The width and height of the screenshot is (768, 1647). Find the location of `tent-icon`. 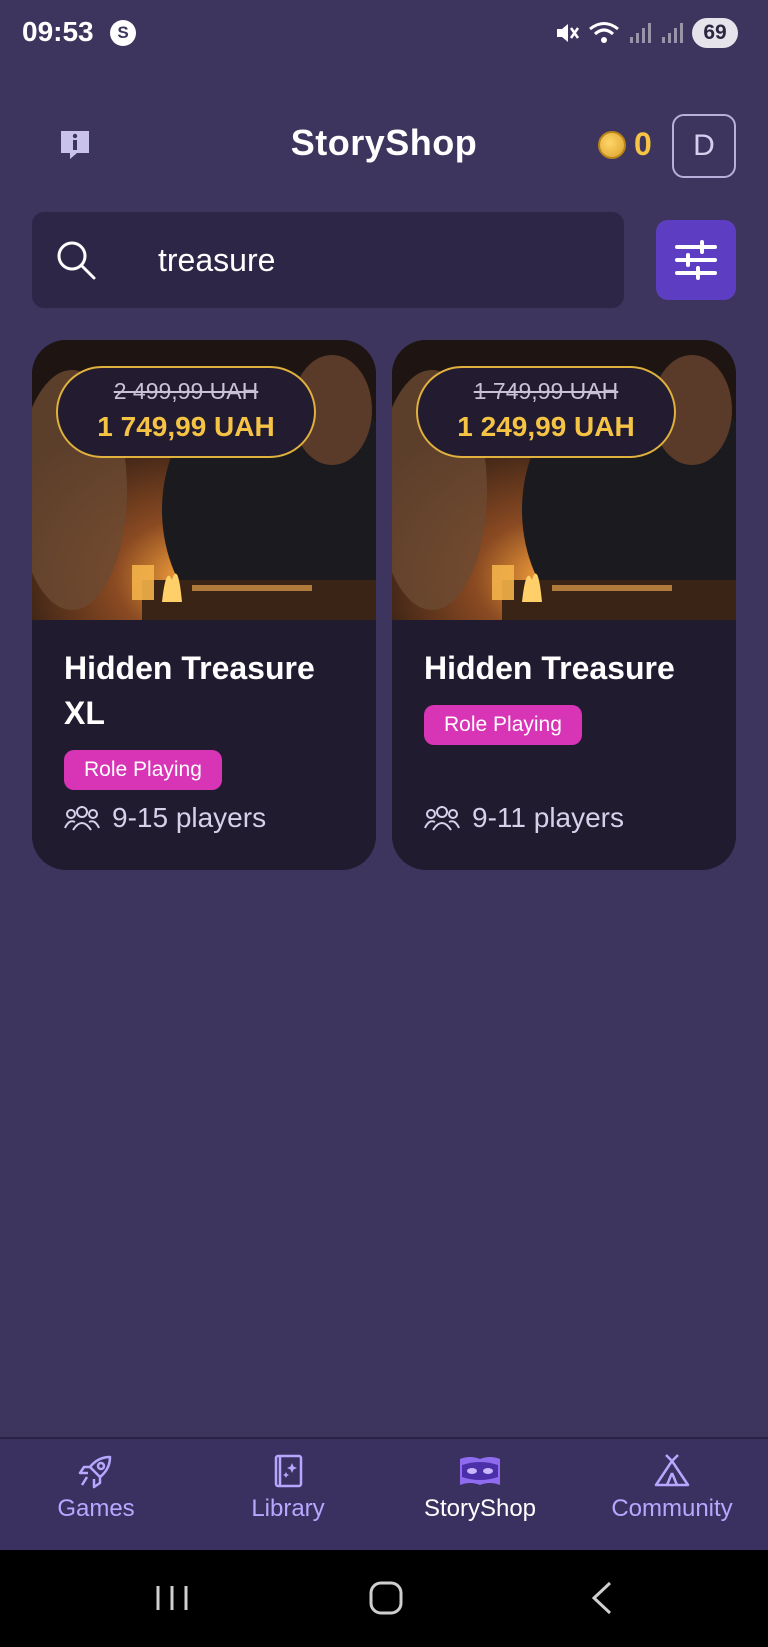

tent-icon is located at coordinates (672, 1470).